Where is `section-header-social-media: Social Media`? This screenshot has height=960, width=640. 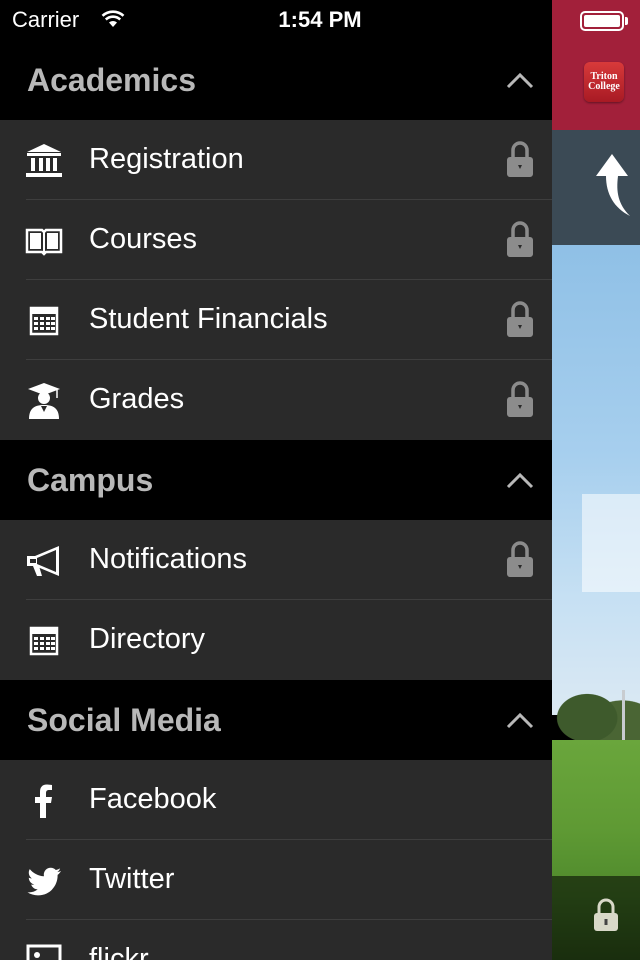 section-header-social-media: Social Media is located at coordinates (276, 720).